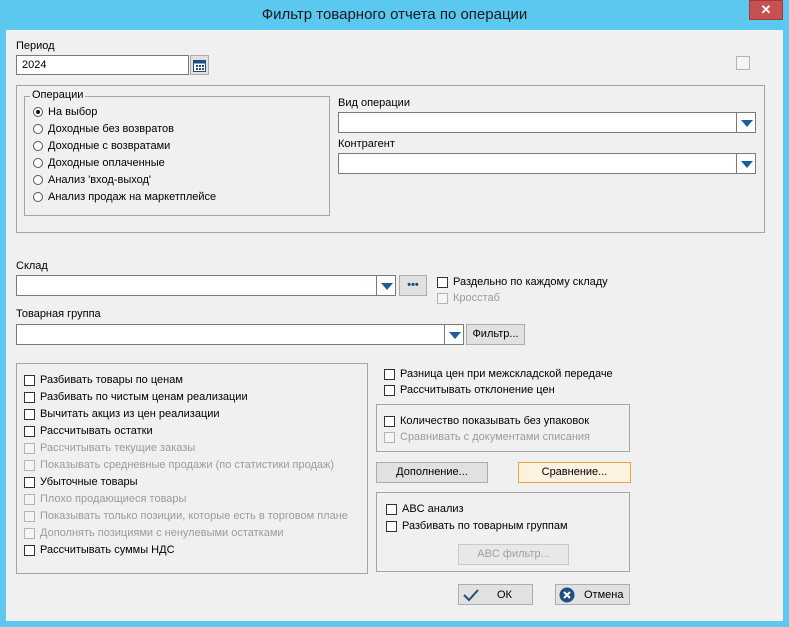 The image size is (789, 627). Describe the element at coordinates (58, 95) in the screenshot. I see `operations-legend: Операции` at that location.